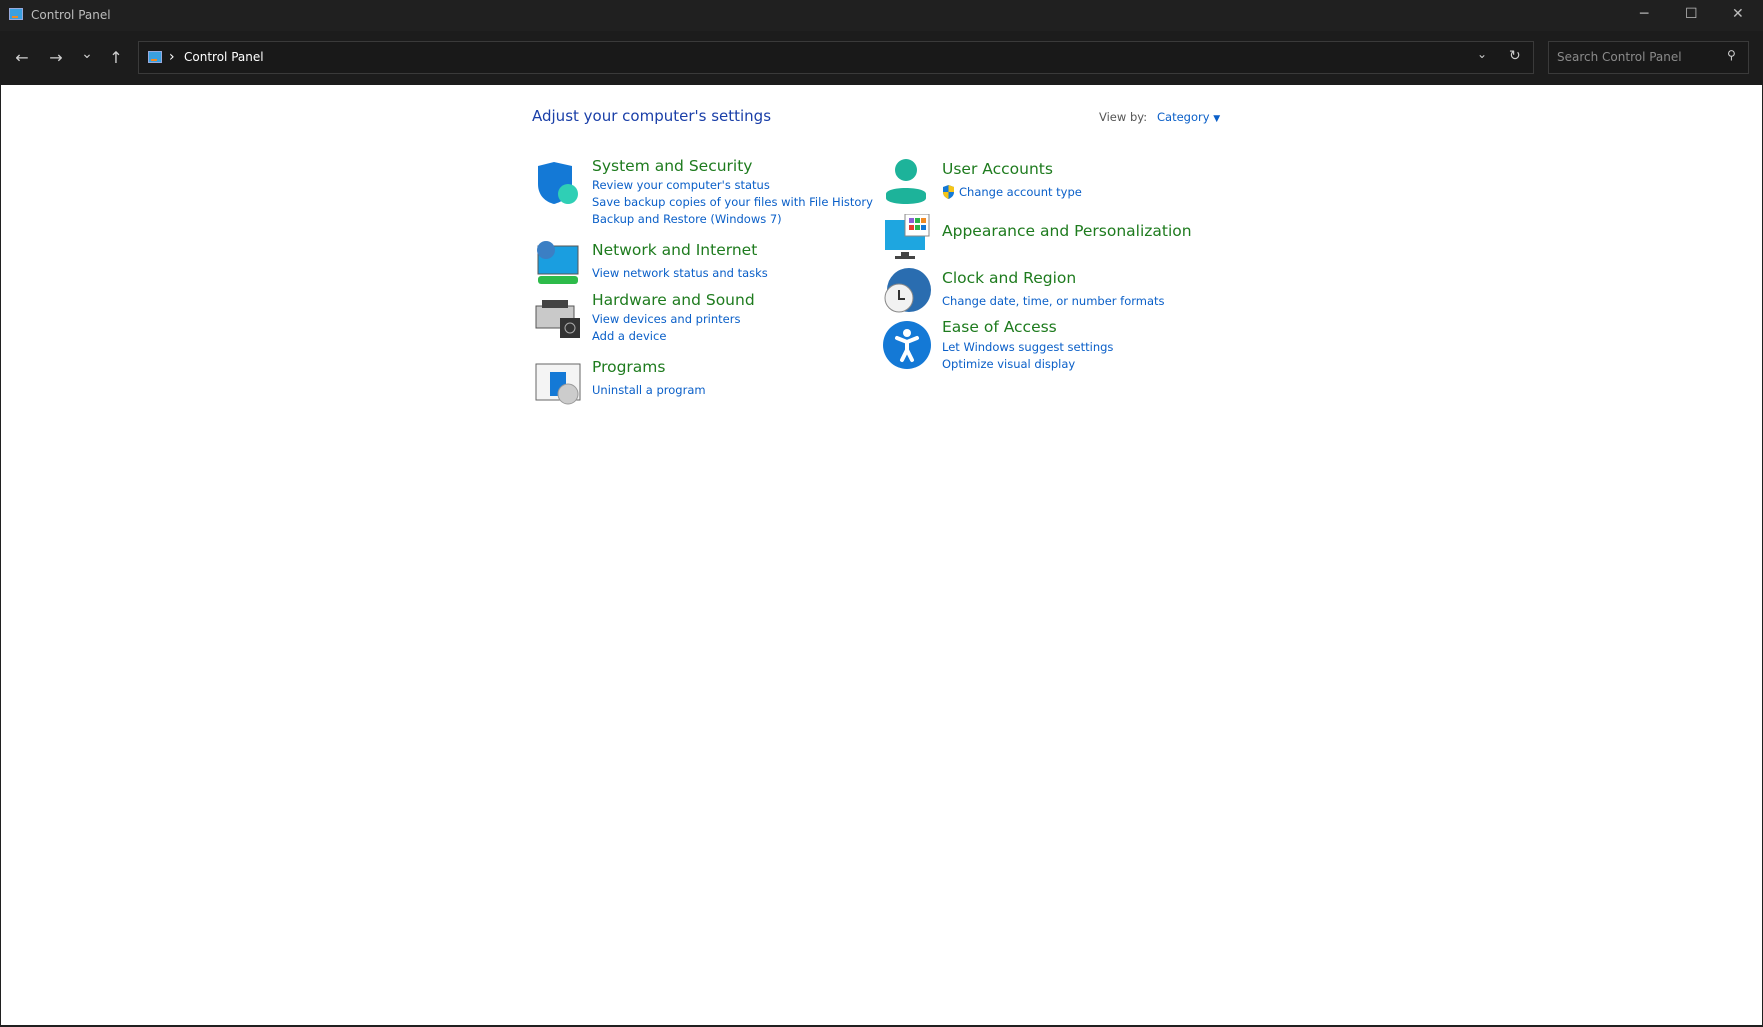 The height and width of the screenshot is (1027, 1763). I want to click on link-optimize-display: Optimize visual display, so click(1008, 364).